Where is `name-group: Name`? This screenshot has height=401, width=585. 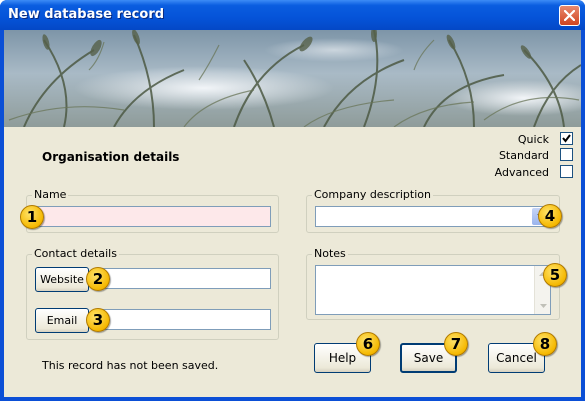 name-group: Name is located at coordinates (152, 210).